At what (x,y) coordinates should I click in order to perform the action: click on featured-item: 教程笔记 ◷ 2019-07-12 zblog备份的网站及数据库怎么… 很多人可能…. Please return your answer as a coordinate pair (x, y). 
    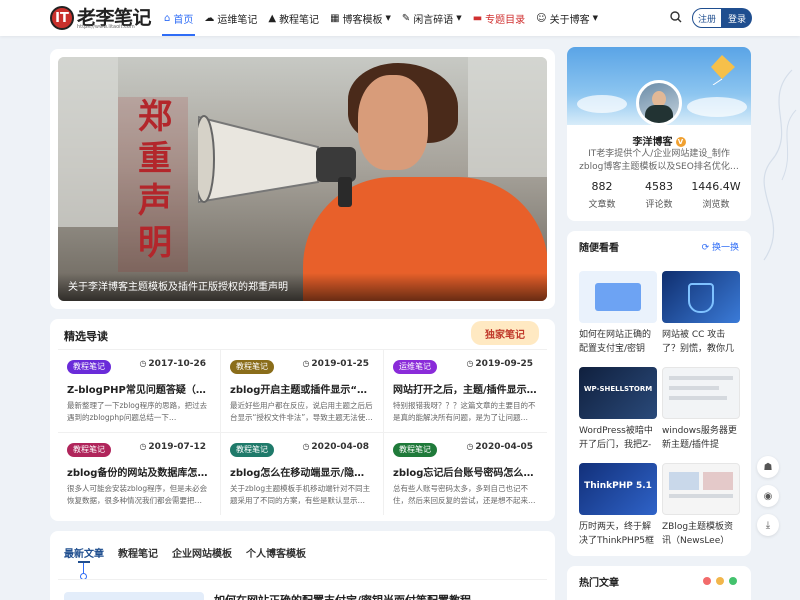
    Looking at the image, I should click on (139, 473).